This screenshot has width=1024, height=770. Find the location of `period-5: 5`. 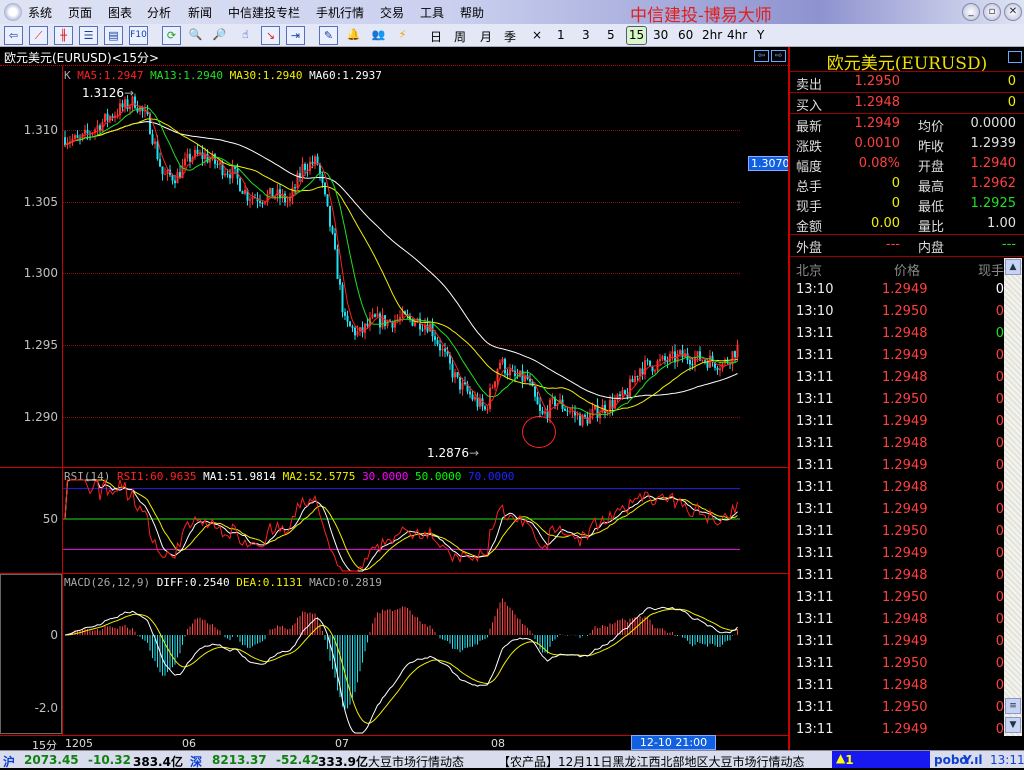

period-5: 5 is located at coordinates (611, 35).